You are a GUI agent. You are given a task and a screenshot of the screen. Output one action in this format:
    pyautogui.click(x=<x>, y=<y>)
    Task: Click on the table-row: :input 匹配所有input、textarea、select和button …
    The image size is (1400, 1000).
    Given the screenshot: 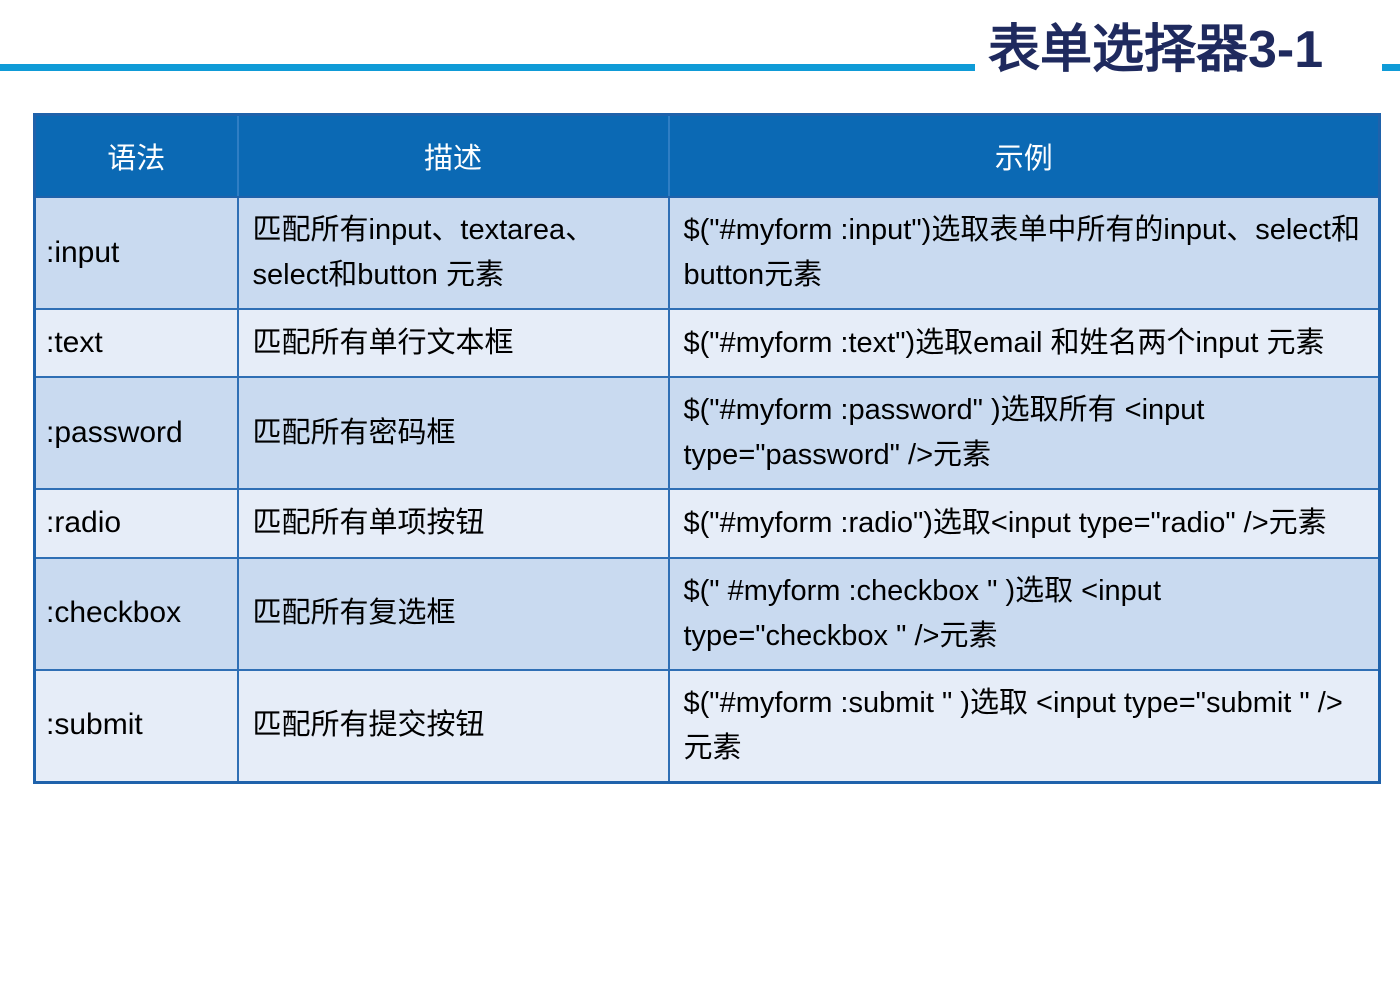 What is the action you would take?
    pyautogui.click(x=707, y=253)
    